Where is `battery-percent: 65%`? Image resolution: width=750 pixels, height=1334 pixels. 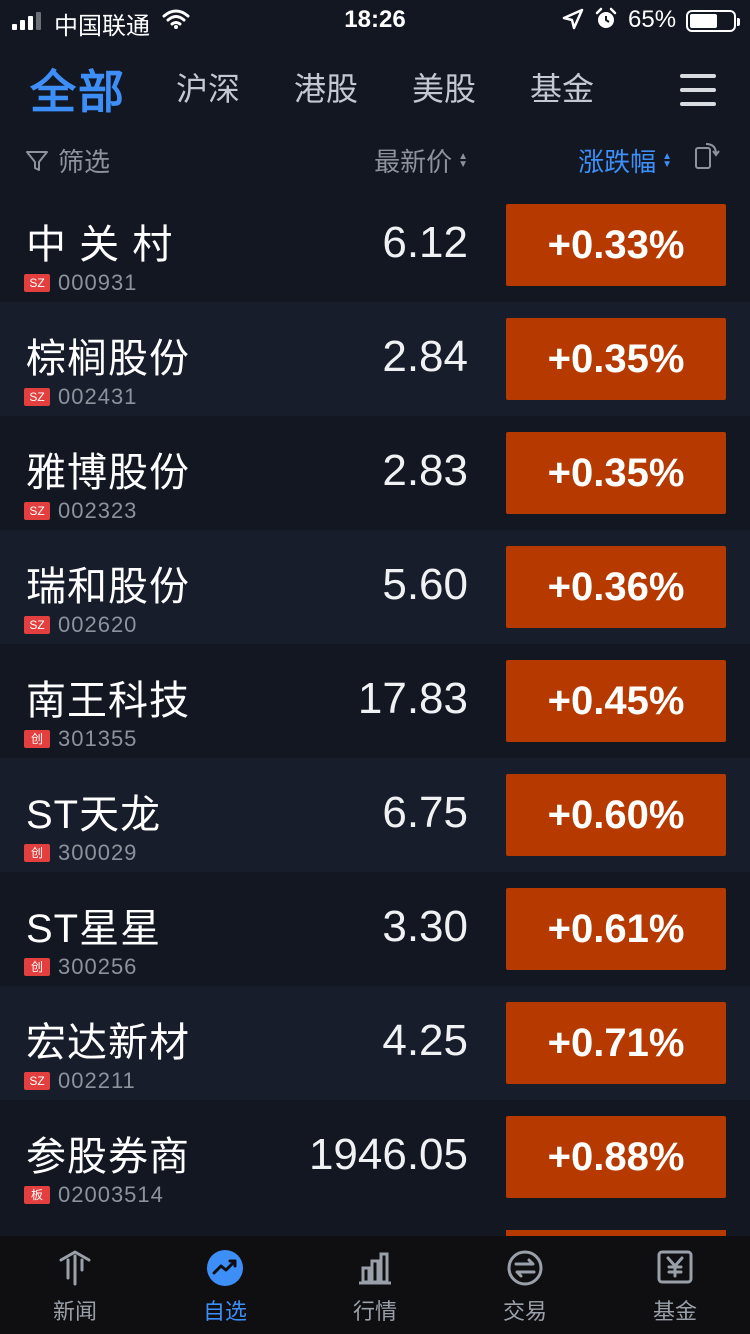
battery-percent: 65% is located at coordinates (652, 19).